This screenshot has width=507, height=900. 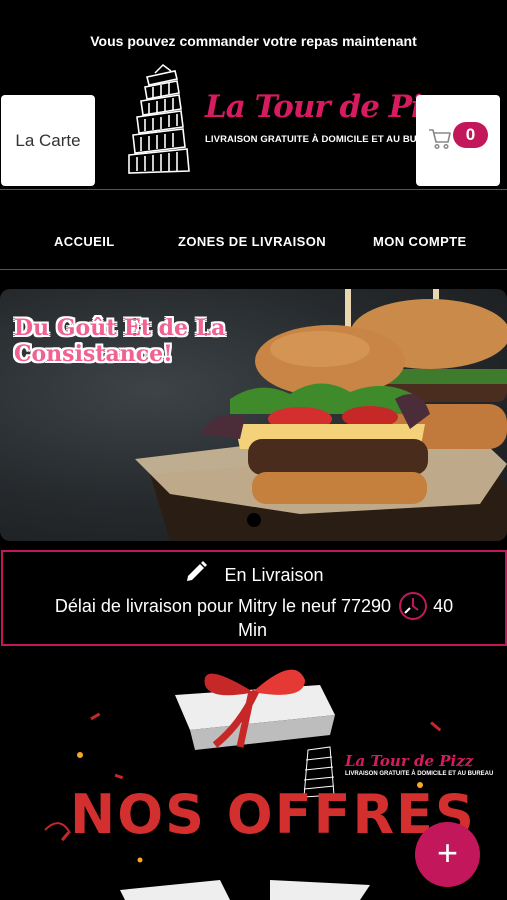 I want to click on cart-button: 0, so click(x=458, y=140).